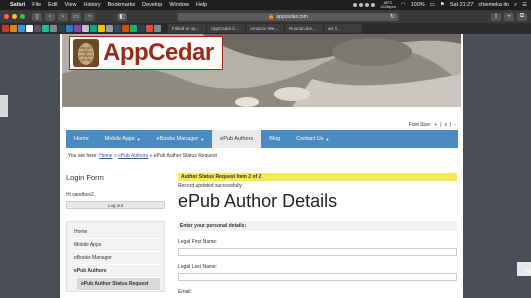 The height and width of the screenshot is (298, 531). I want to click on font-reset-button: x, so click(446, 125).